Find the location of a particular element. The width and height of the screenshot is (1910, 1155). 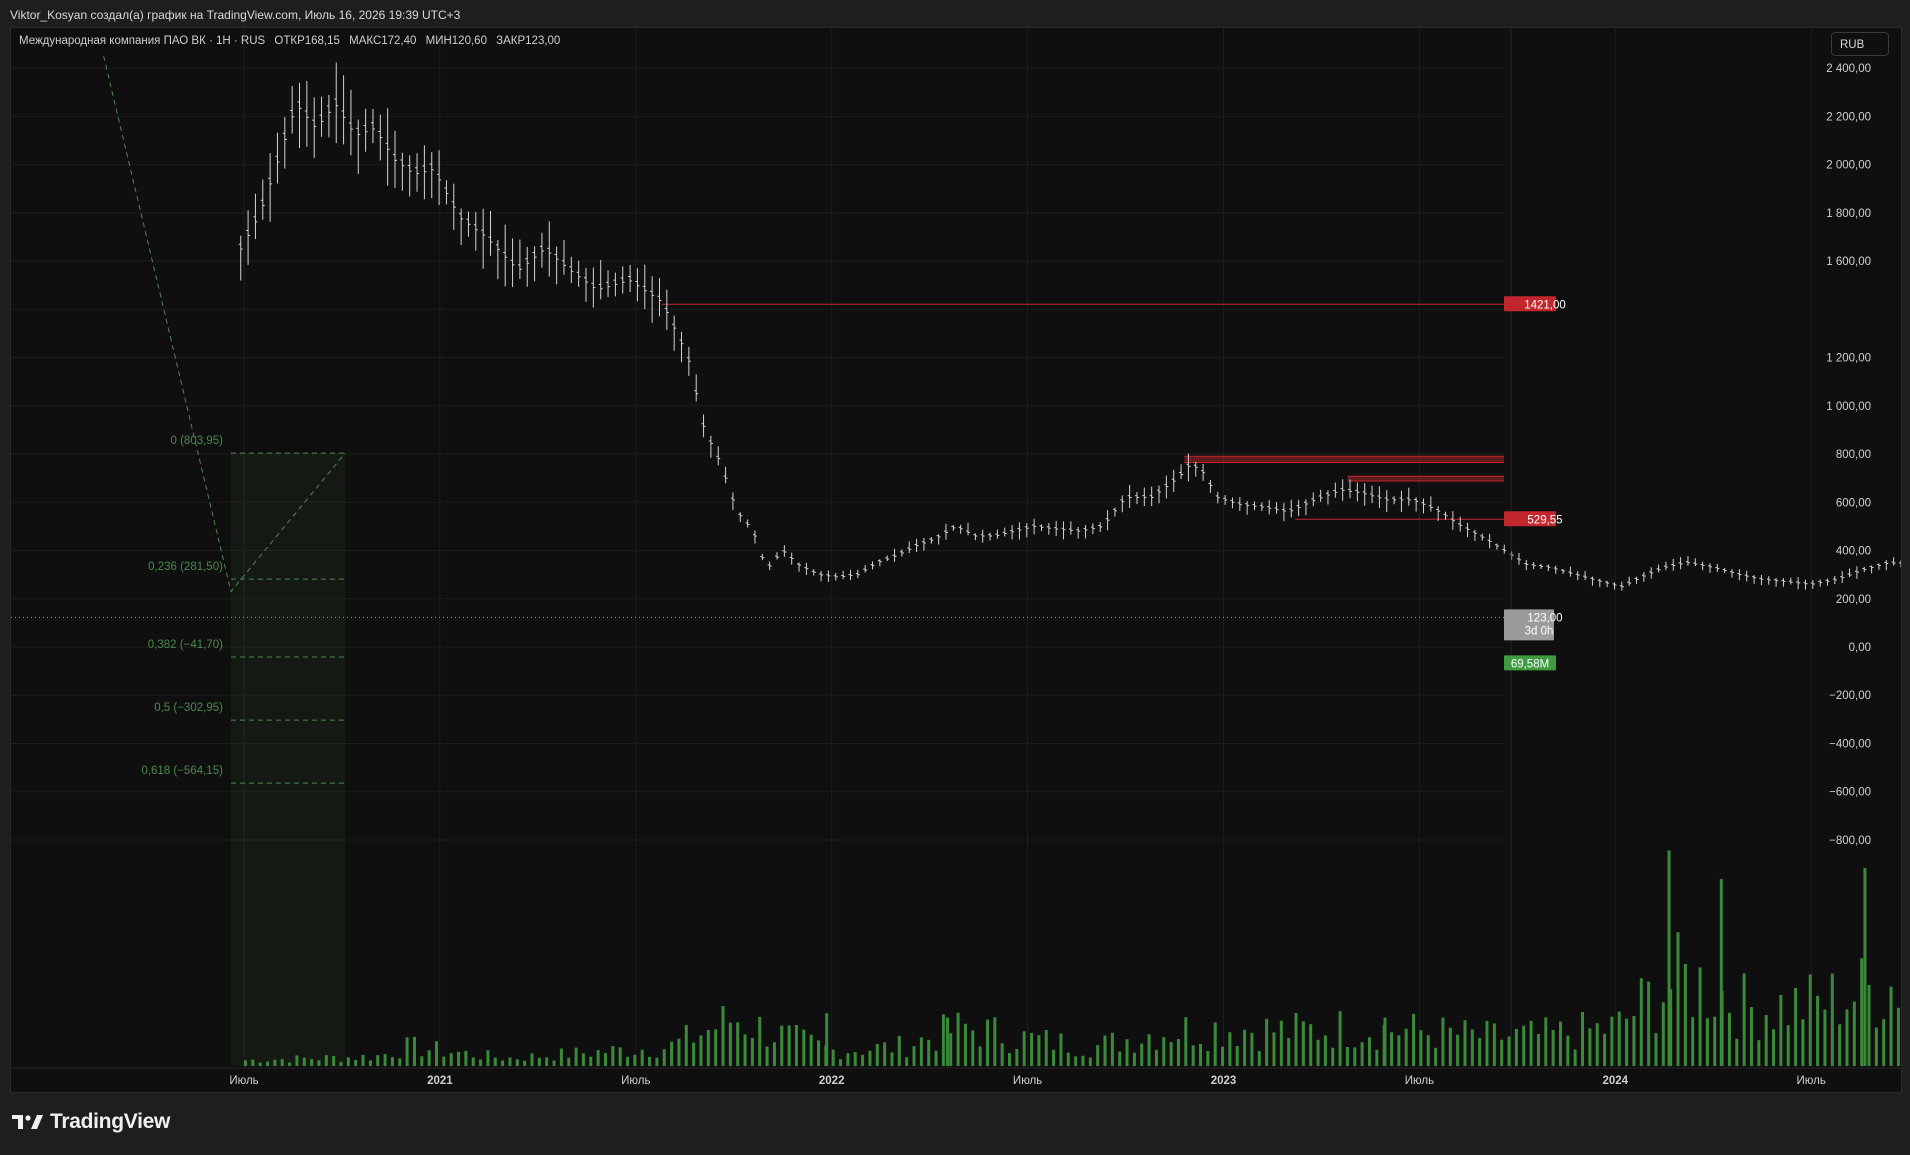

time-tick-label: 2021 is located at coordinates (440, 1081).